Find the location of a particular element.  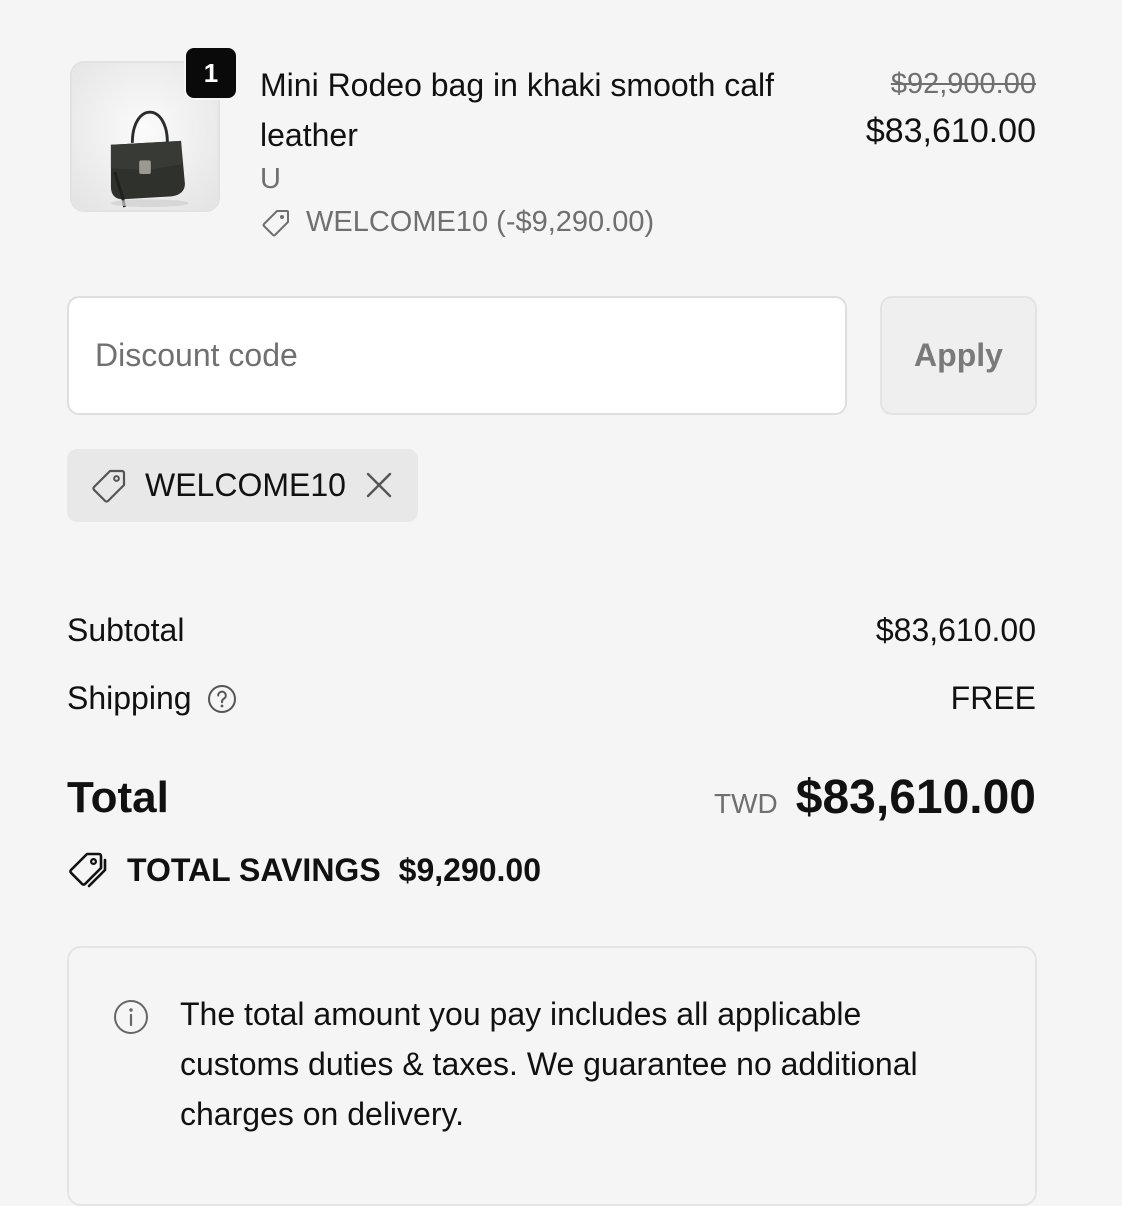

discount-code-input is located at coordinates (457, 355).